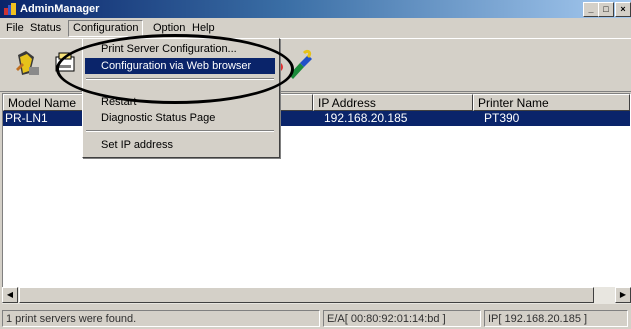  I want to click on scroll-thumb, so click(306, 295).